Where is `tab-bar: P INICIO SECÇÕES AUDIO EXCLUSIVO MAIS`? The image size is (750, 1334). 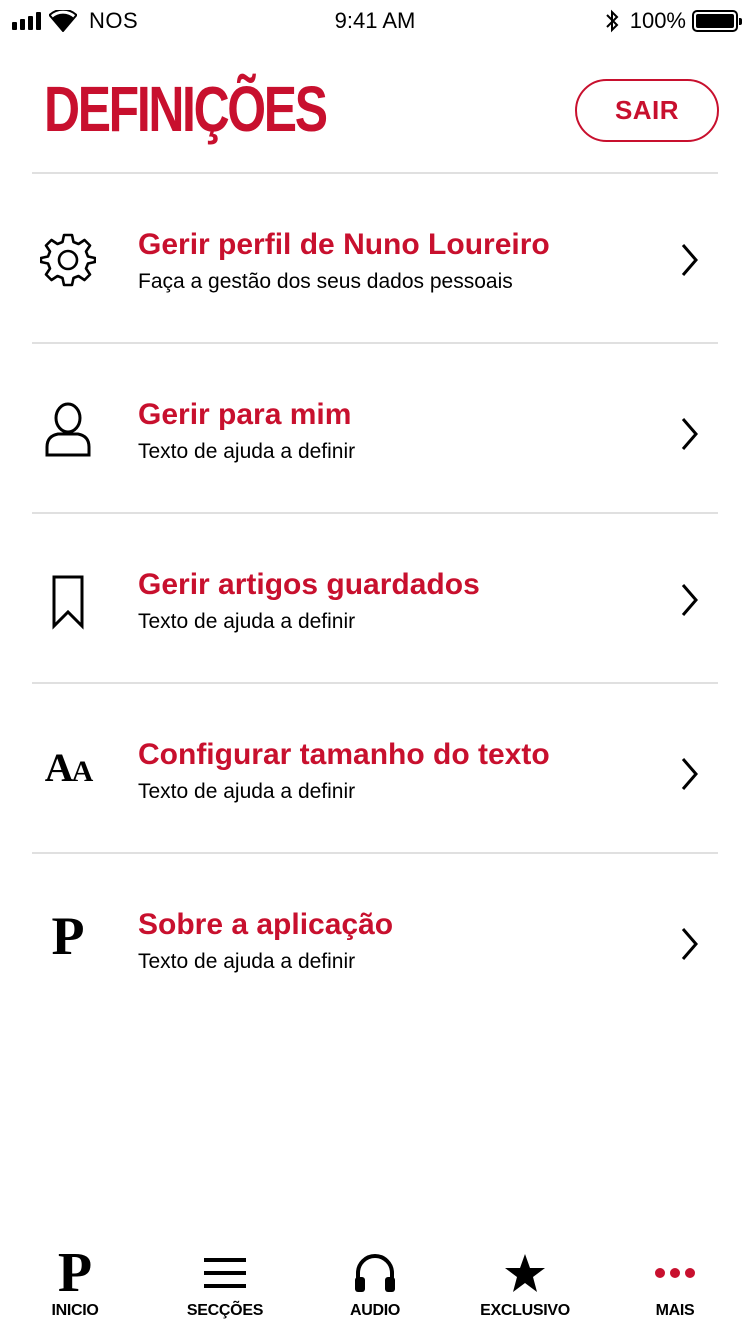 tab-bar: P INICIO SECÇÕES AUDIO EXCLUSIVO MAIS is located at coordinates (375, 1284).